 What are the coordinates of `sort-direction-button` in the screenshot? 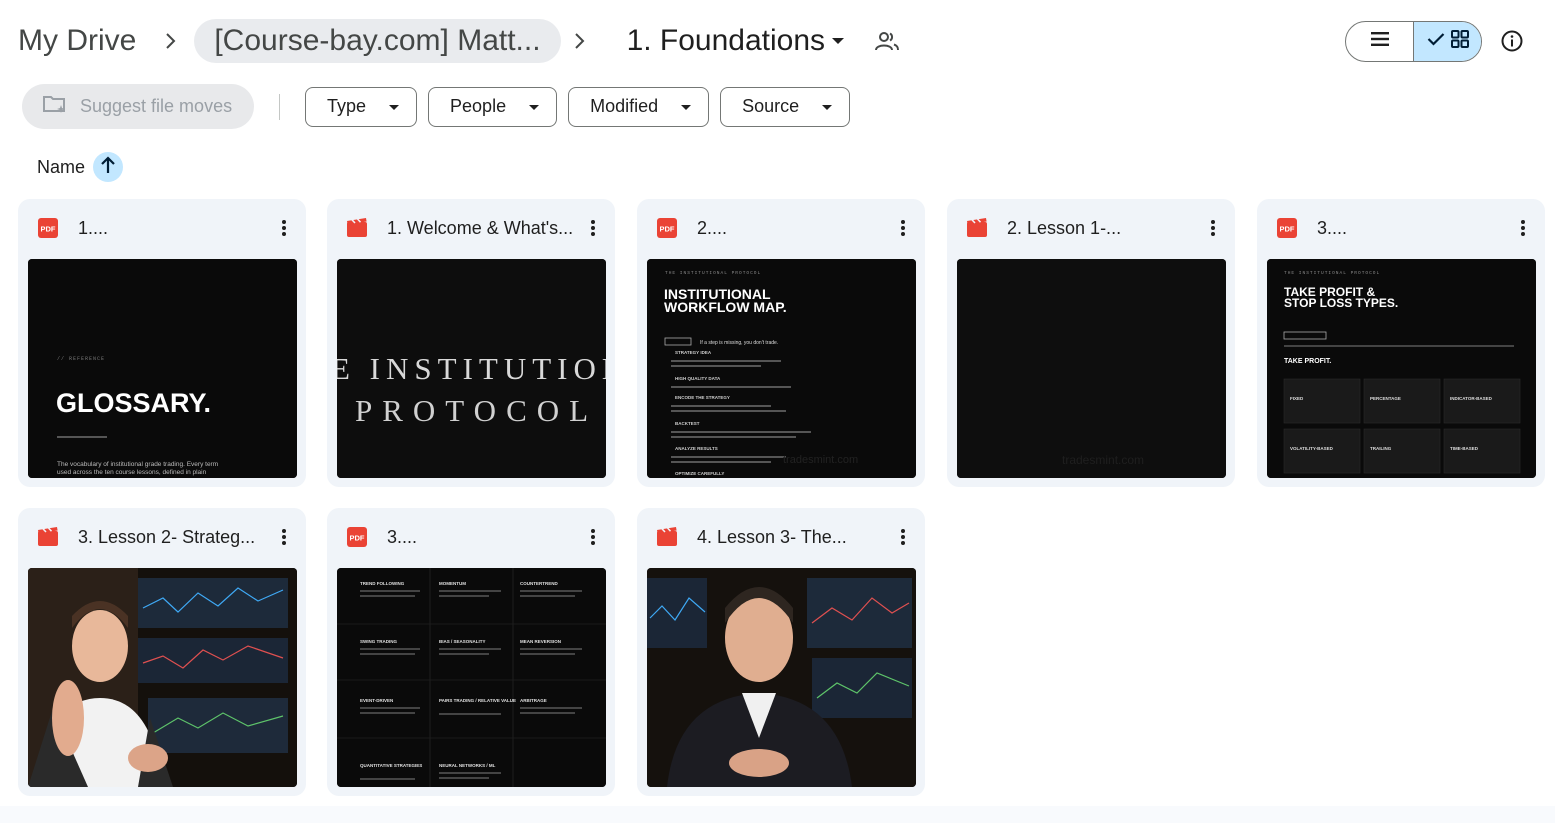 It's located at (108, 167).